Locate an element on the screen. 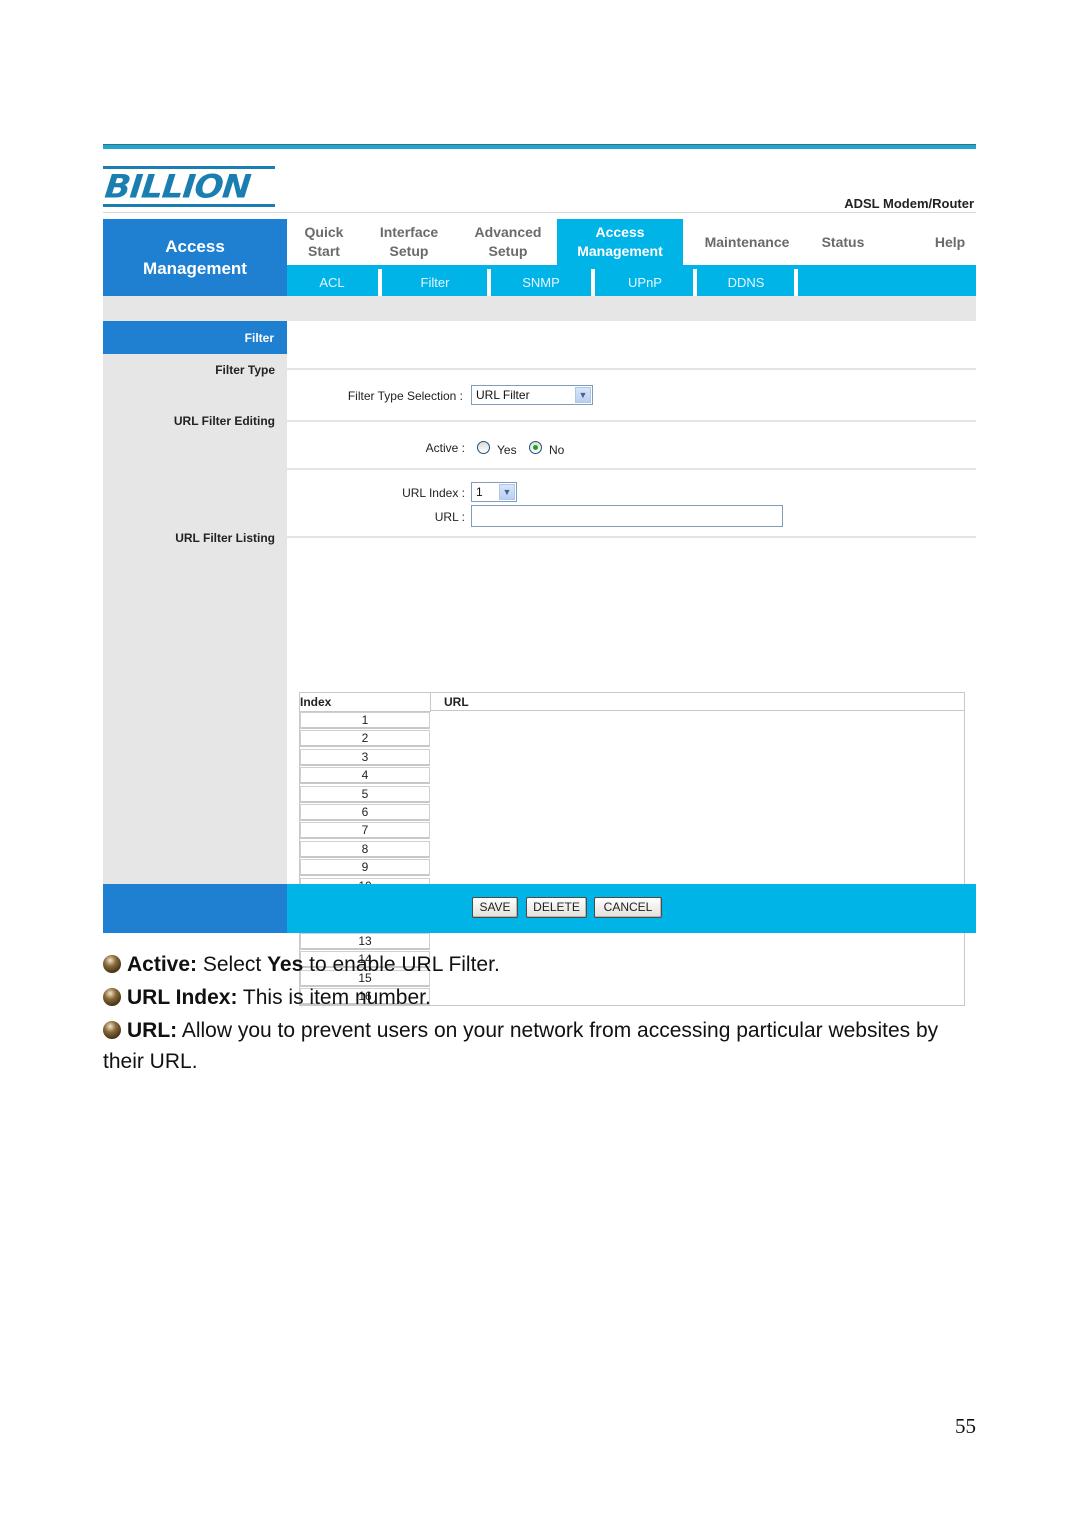  table-row-index: 6 is located at coordinates (365, 812).